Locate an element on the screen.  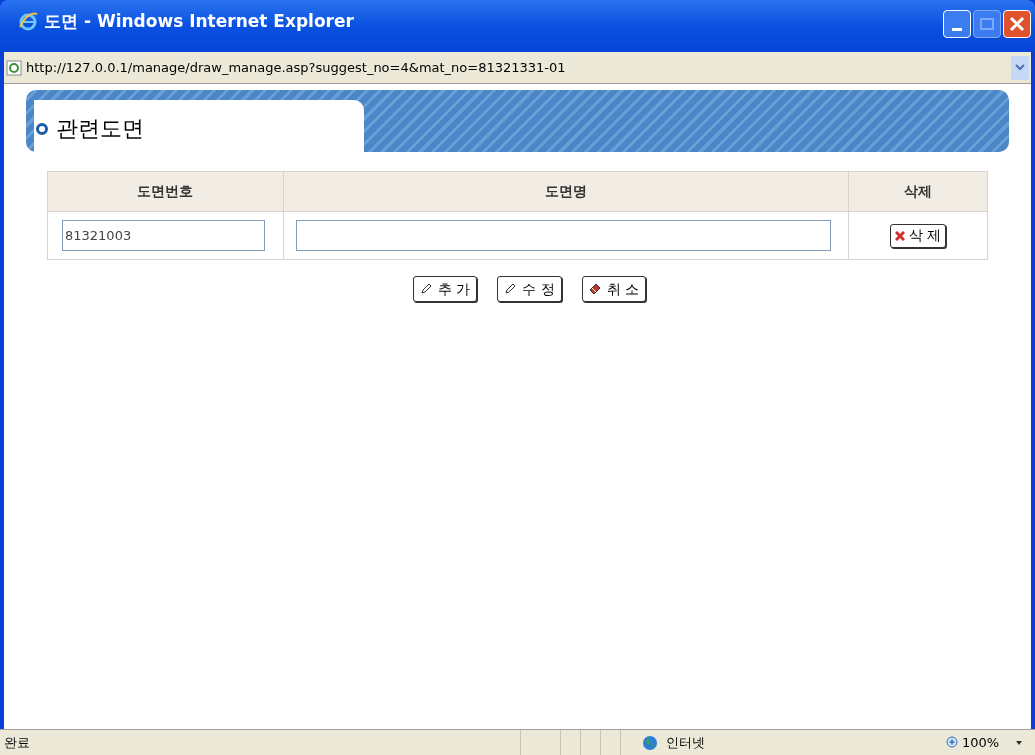
delete-button: 삭 제 is located at coordinates (918, 235).